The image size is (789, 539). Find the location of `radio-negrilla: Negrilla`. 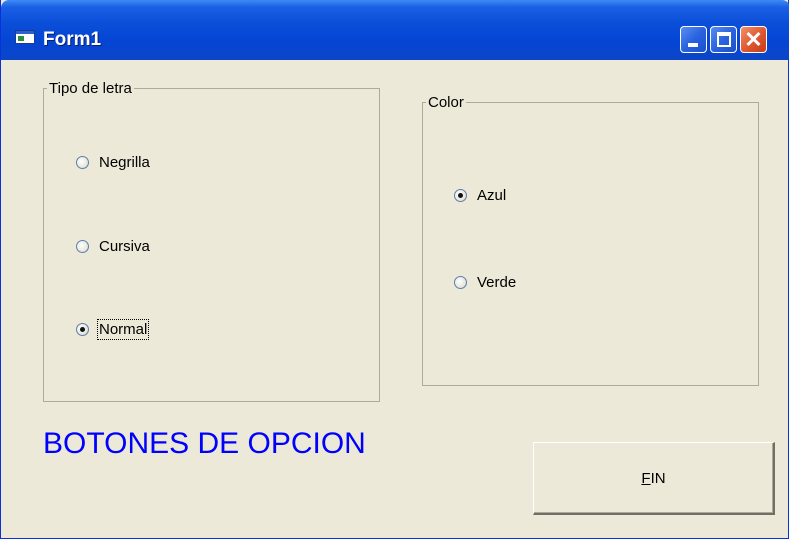

radio-negrilla: Negrilla is located at coordinates (113, 162).